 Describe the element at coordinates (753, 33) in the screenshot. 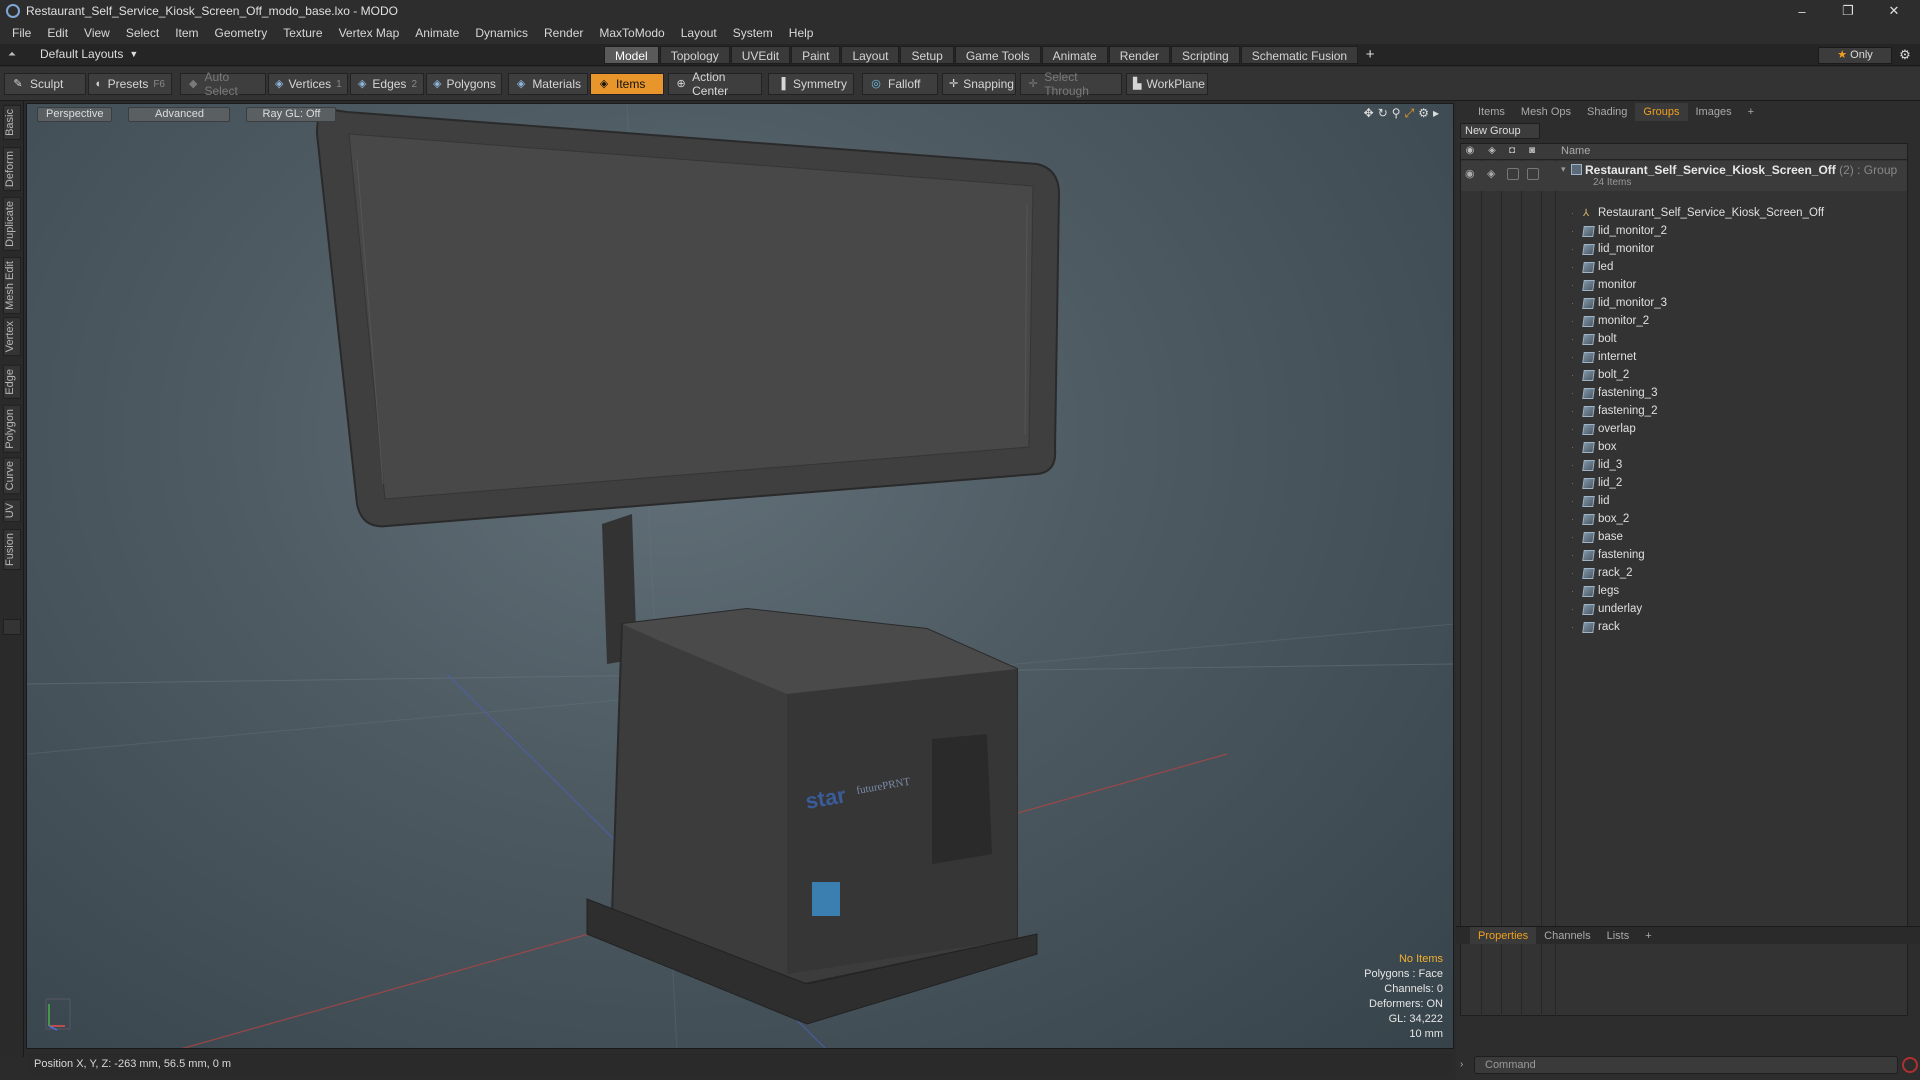

I see `menu-system: System` at that location.